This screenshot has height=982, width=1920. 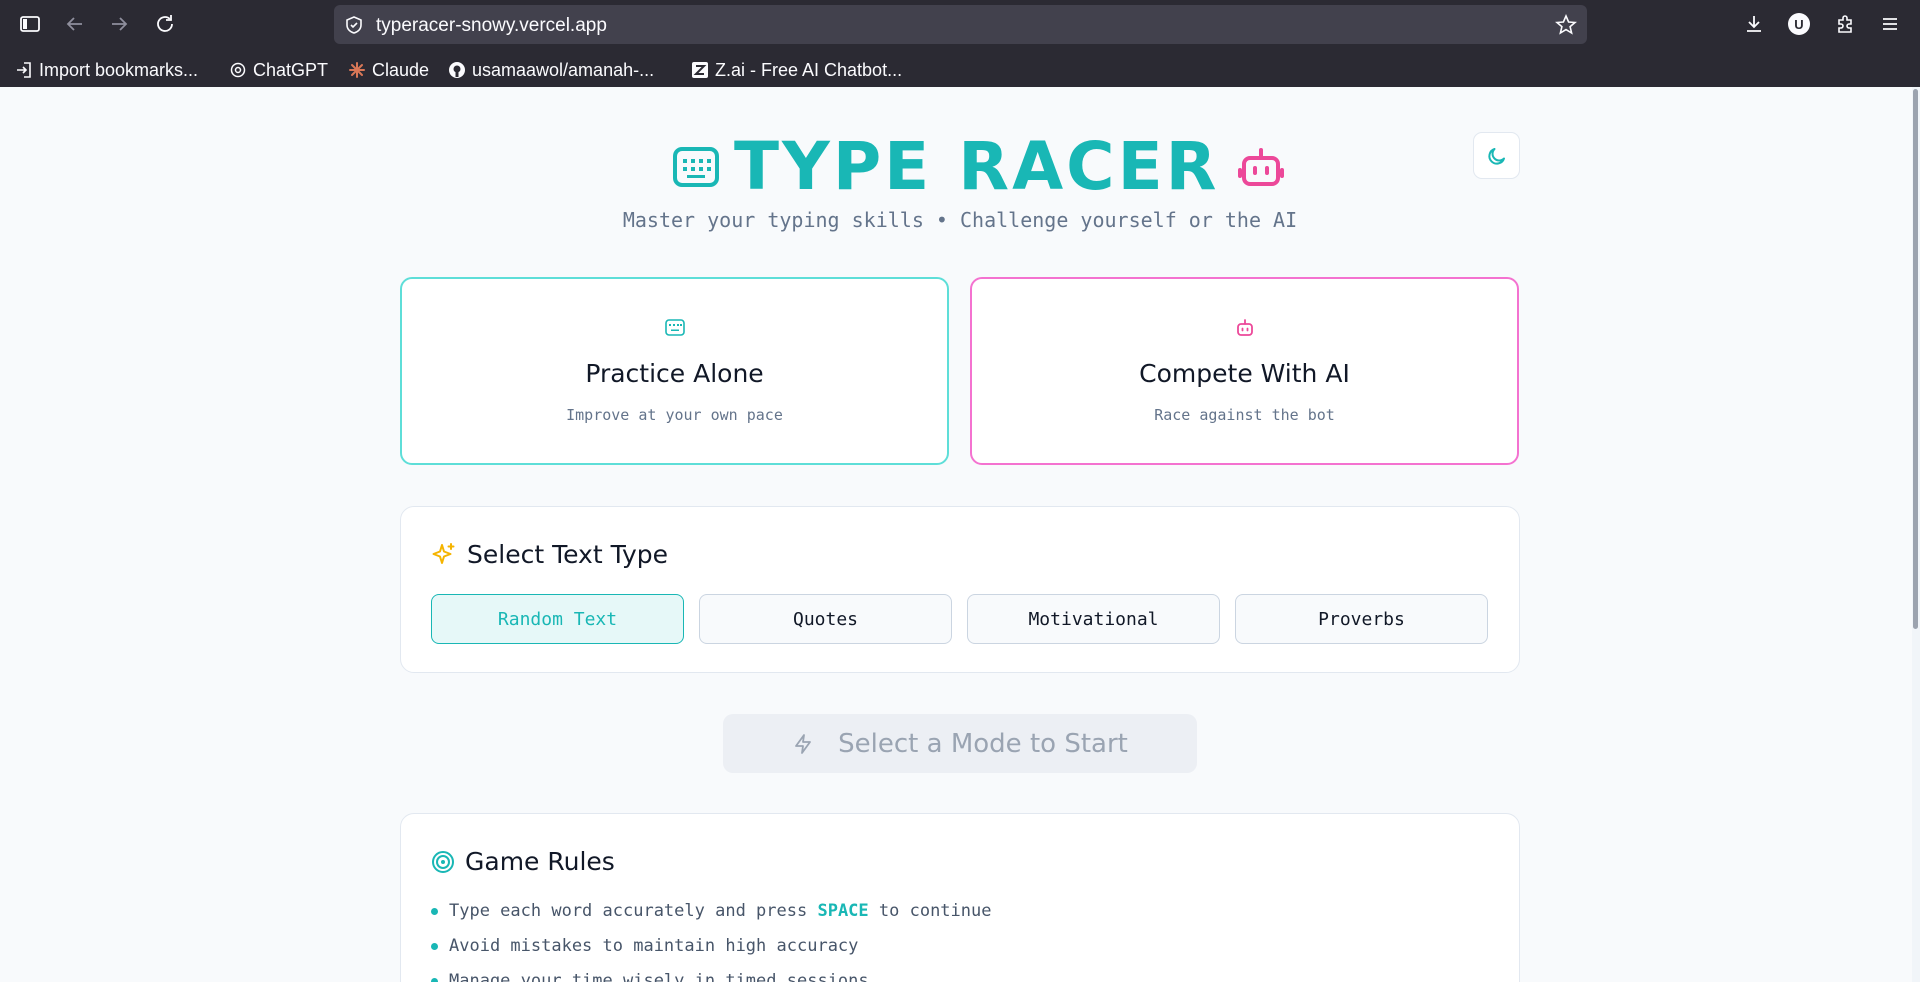 I want to click on page-title: TYPE RACER, so click(x=977, y=166).